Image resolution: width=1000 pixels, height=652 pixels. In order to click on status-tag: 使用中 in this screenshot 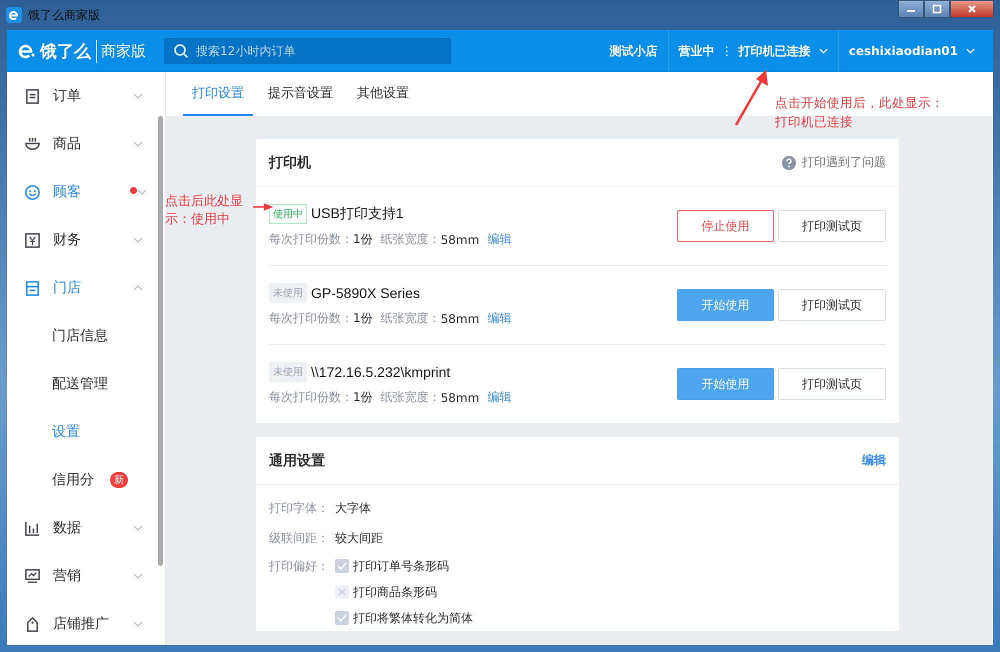, I will do `click(288, 214)`.